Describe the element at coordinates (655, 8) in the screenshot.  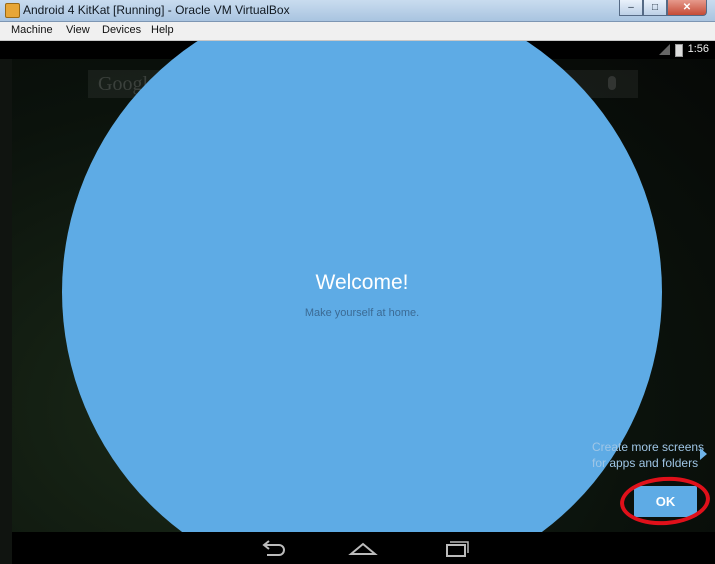
I see `maximize-button: □` at that location.